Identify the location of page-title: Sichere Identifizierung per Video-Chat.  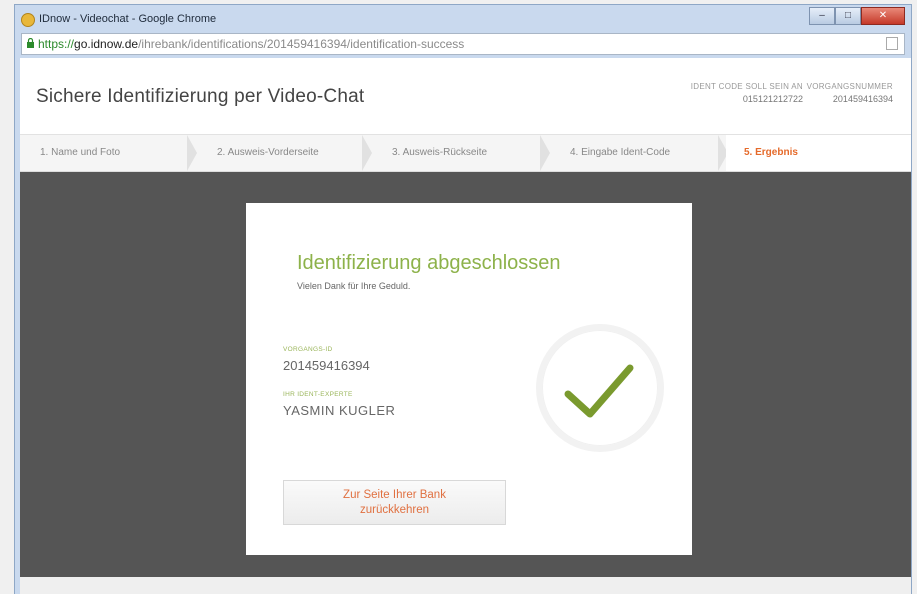
(200, 96).